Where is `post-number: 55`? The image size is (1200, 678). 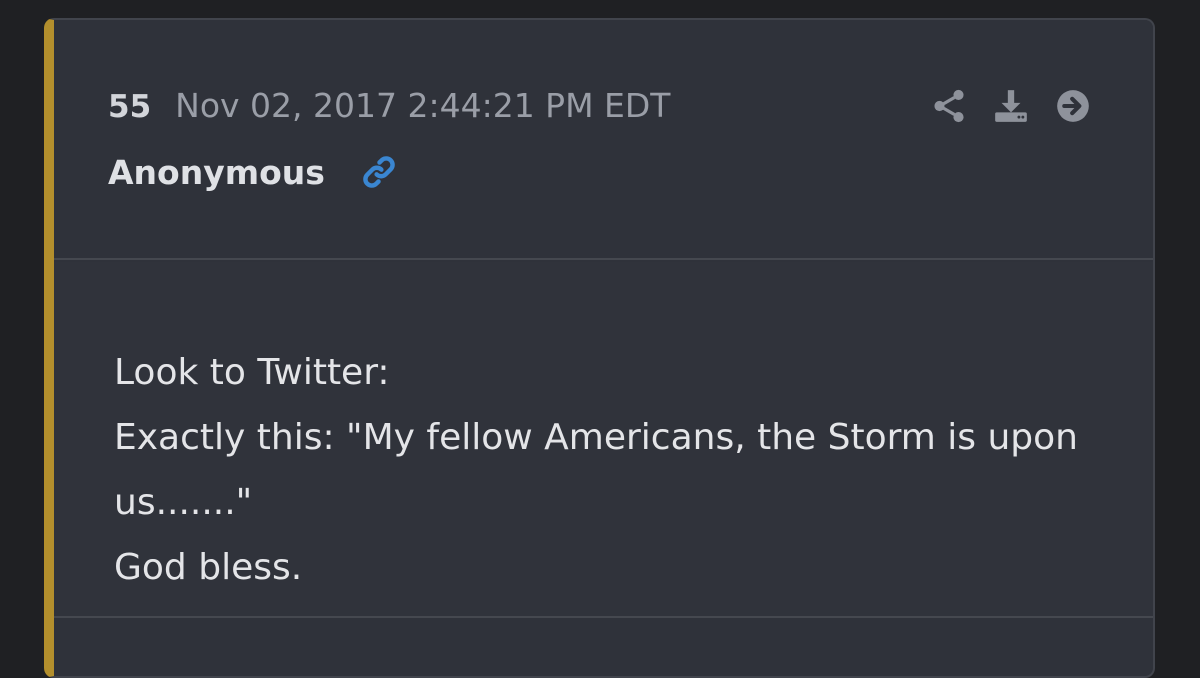
post-number: 55 is located at coordinates (129, 107).